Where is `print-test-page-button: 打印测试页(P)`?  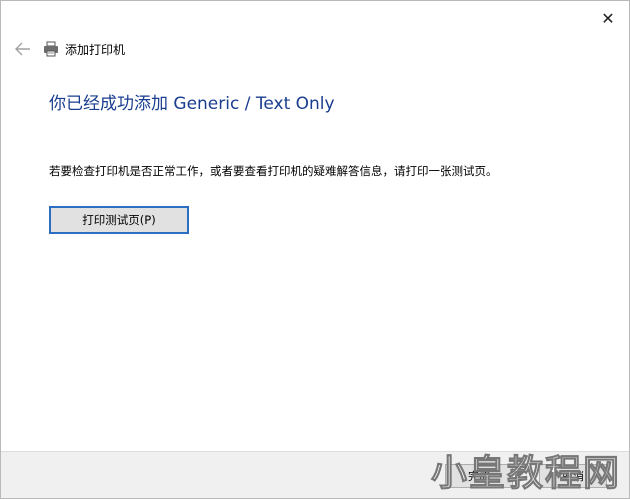 print-test-page-button: 打印测试页(P) is located at coordinates (119, 220).